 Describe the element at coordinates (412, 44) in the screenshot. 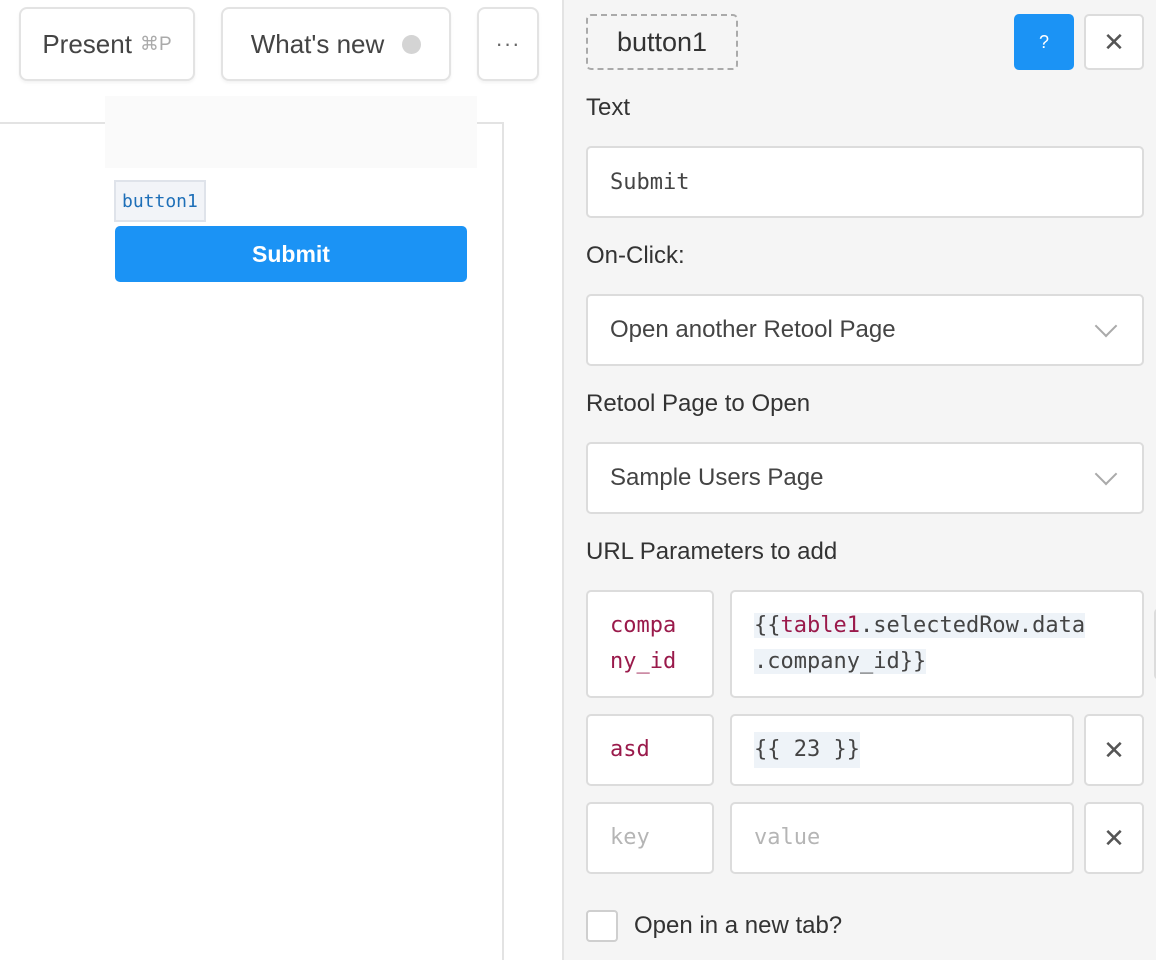

I see `notification-dot-icon` at that location.